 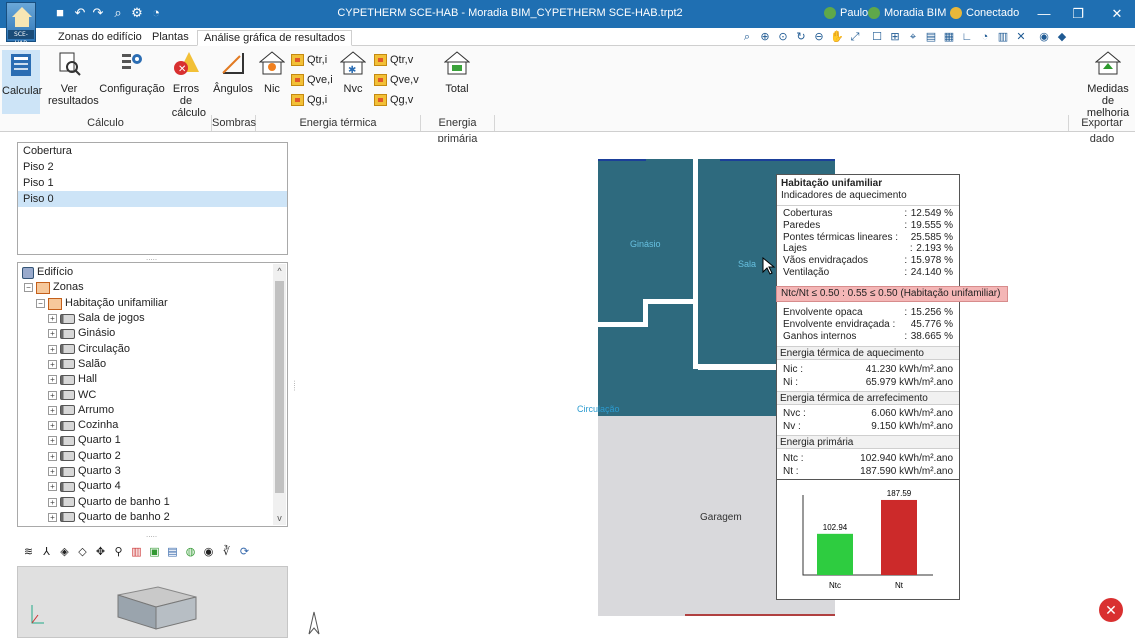 What do you see at coordinates (985, 37) in the screenshot?
I see `orbit-icon: ◔` at bounding box center [985, 37].